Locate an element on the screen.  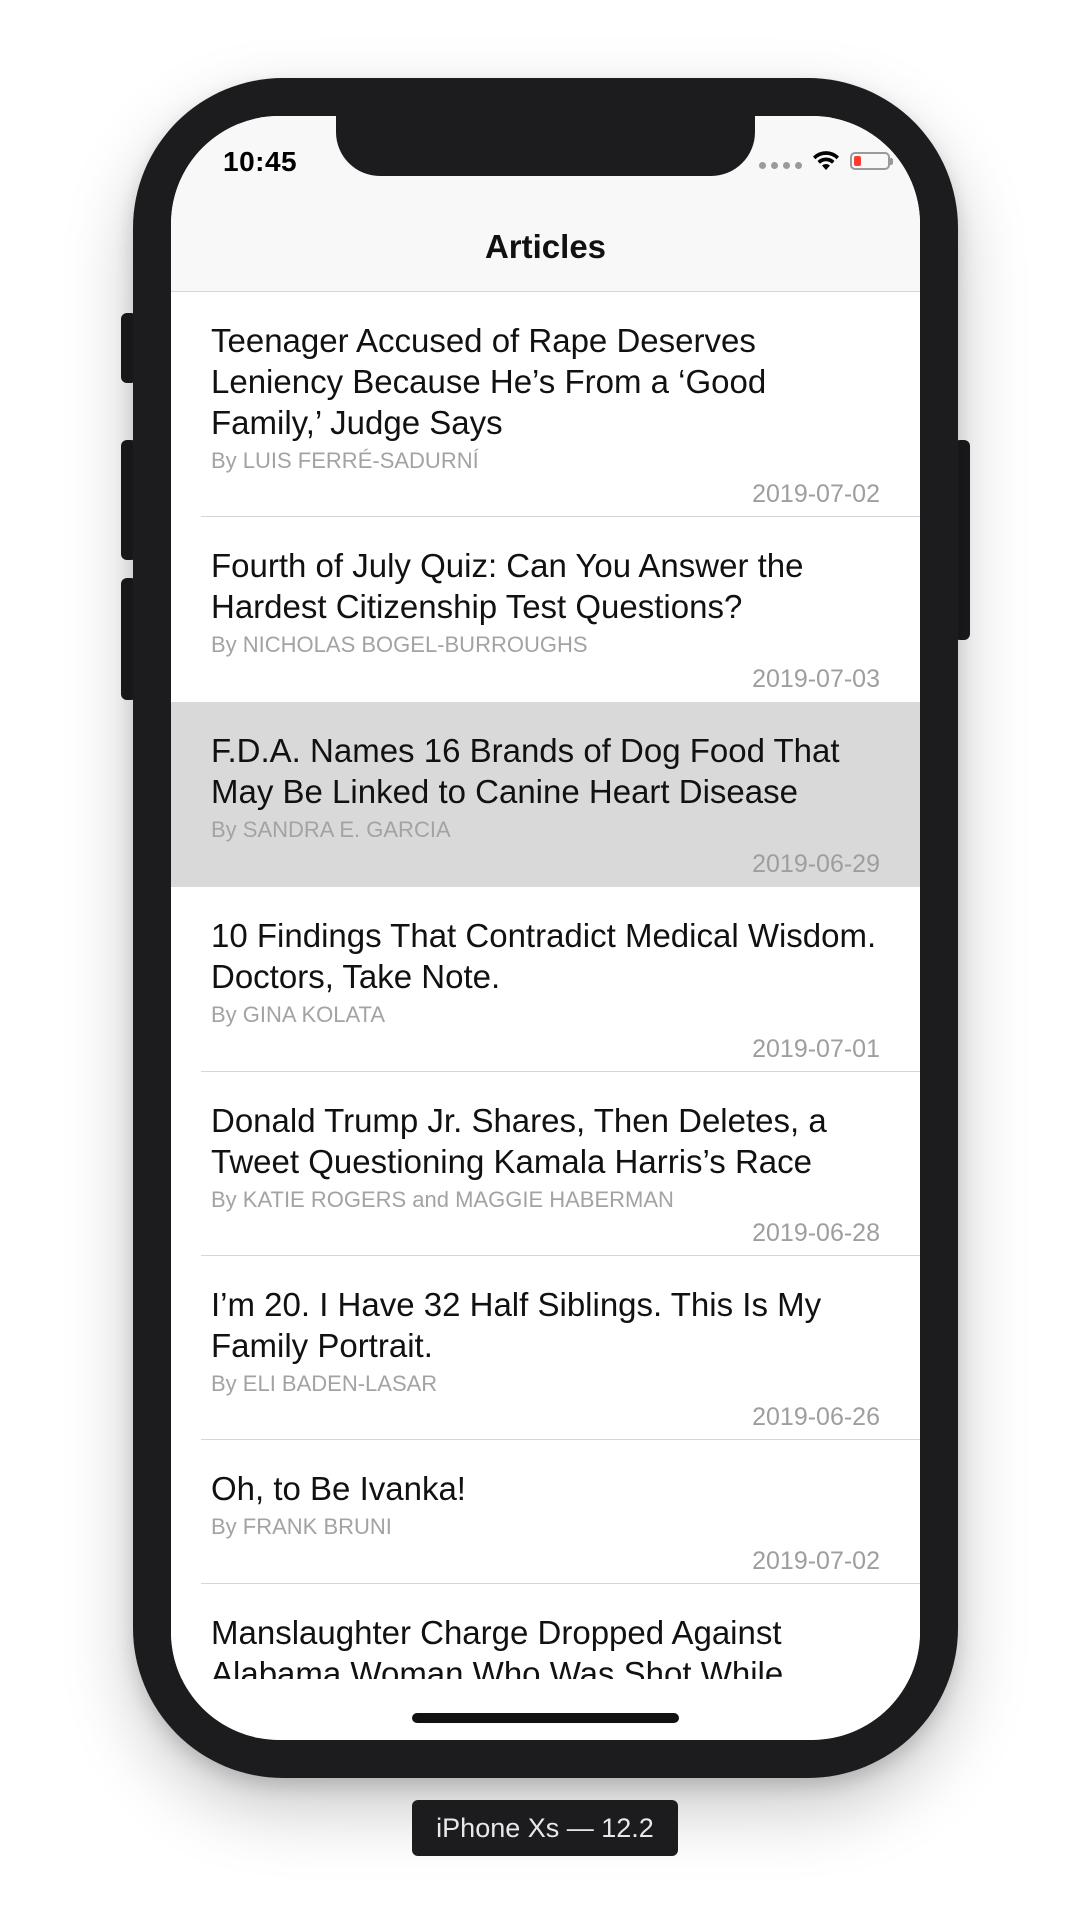
status-indicators is located at coordinates (826, 161).